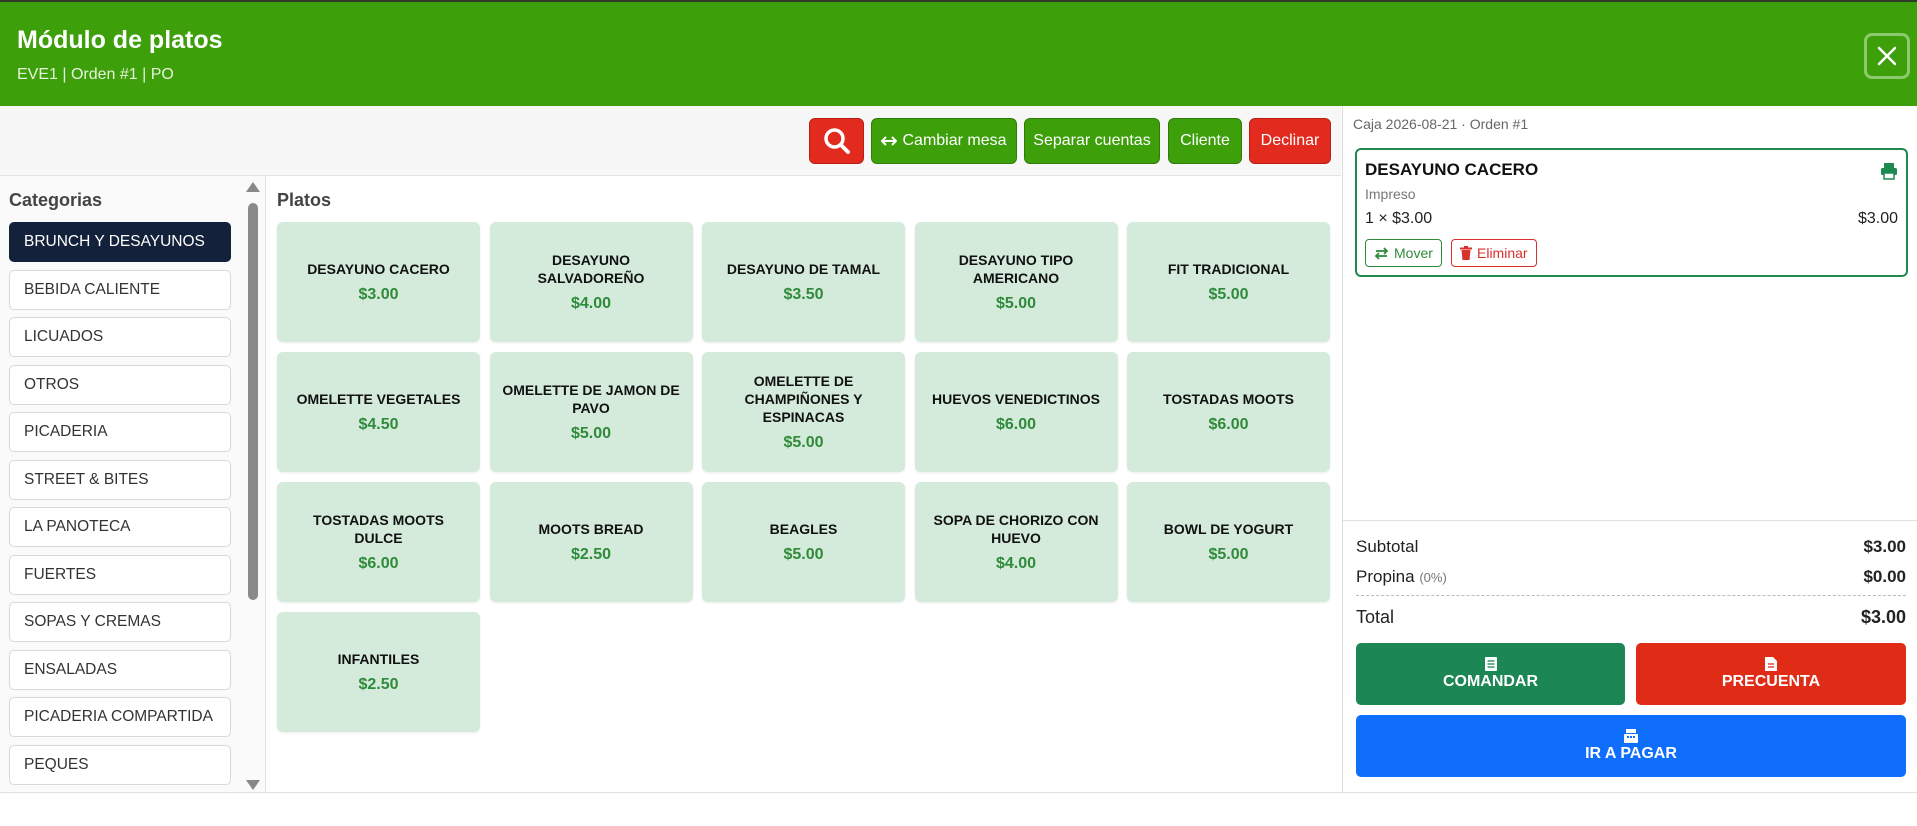  Describe the element at coordinates (1228, 282) in the screenshot. I see `dish-card: FIT TRADICIONAL $5.00` at that location.